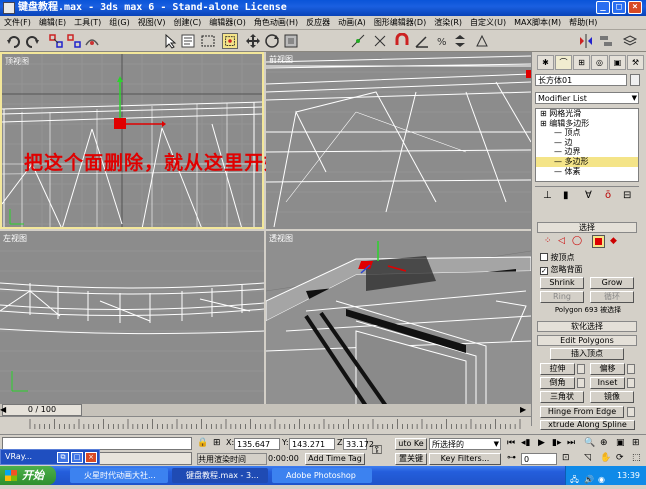  I want to click on extrude-button: 拉伸, so click(557, 369).